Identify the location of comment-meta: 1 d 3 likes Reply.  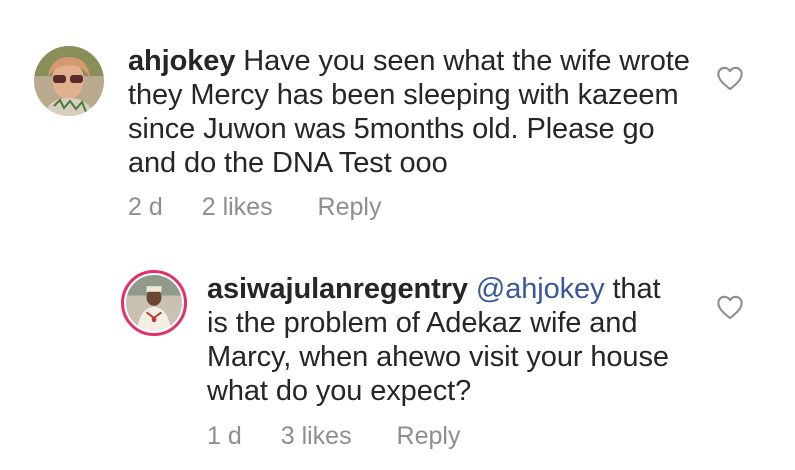
(333, 436).